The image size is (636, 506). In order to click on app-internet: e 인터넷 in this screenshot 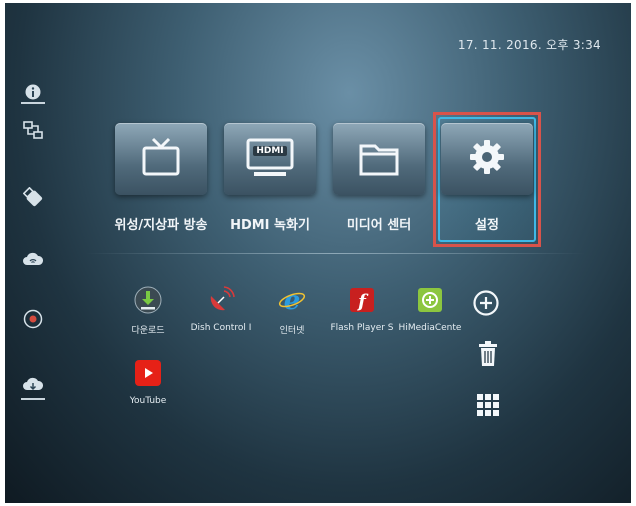, I will do `click(292, 310)`.